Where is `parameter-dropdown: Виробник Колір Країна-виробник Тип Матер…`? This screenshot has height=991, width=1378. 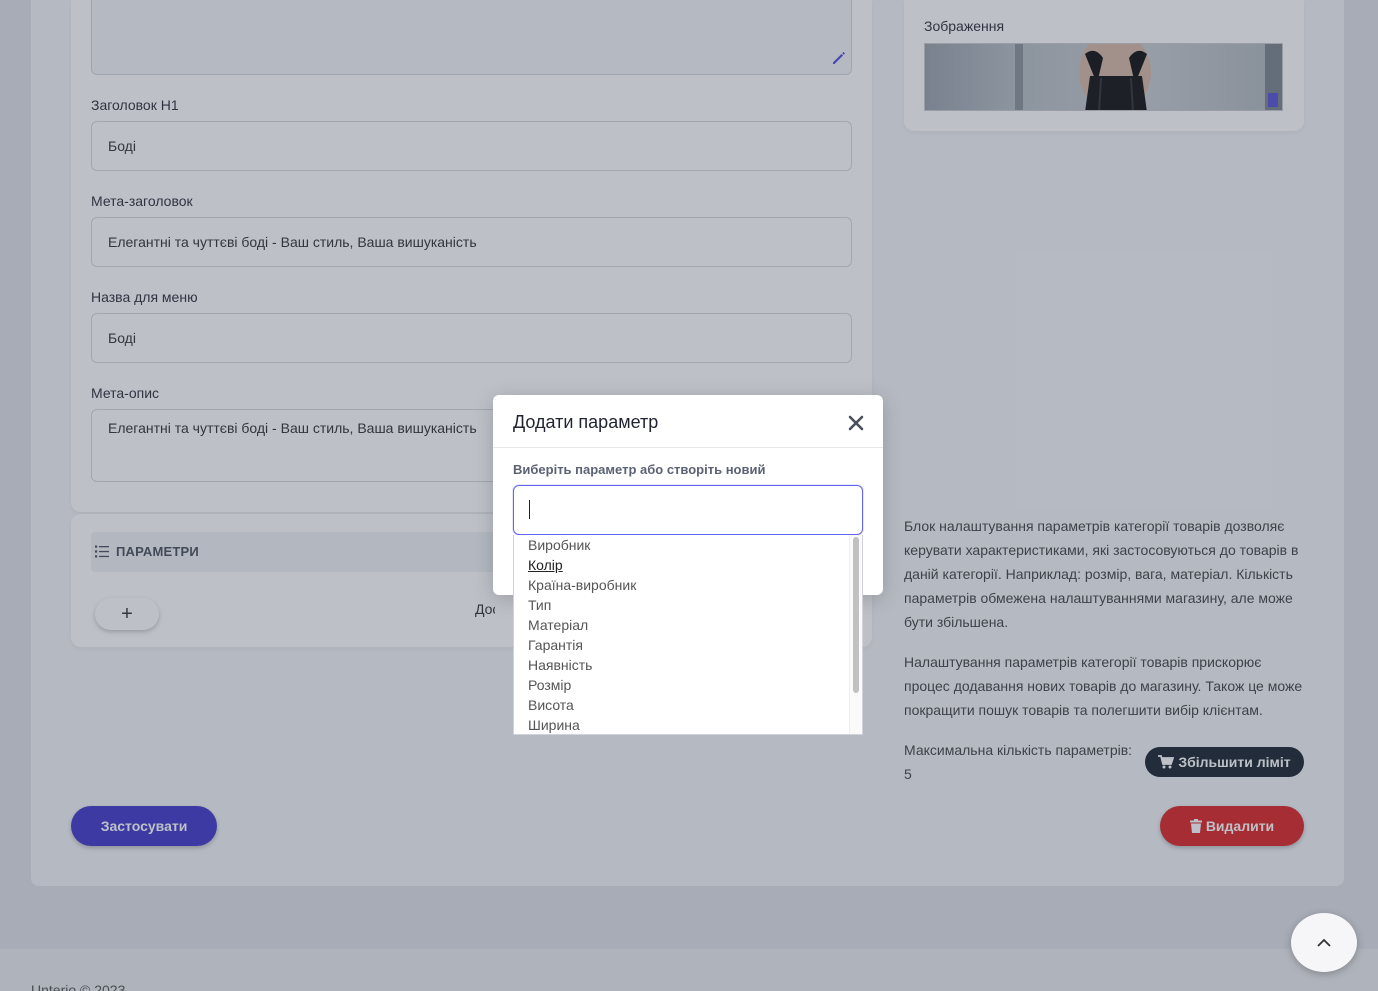
parameter-dropdown: Виробник Колір Країна-виробник Тип Матер… is located at coordinates (688, 635).